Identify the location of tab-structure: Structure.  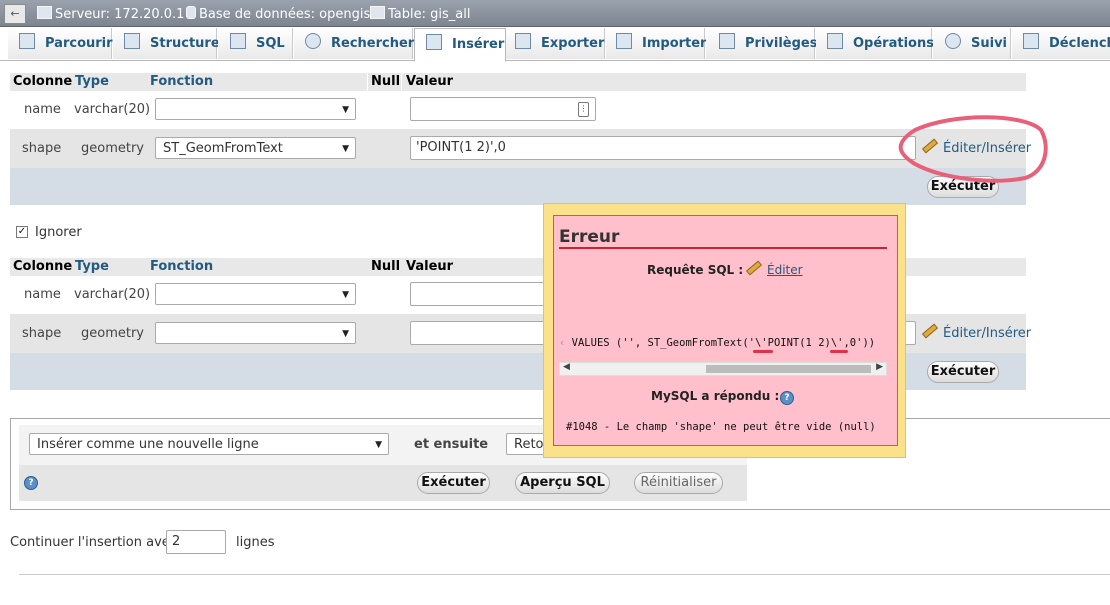
(166, 43).